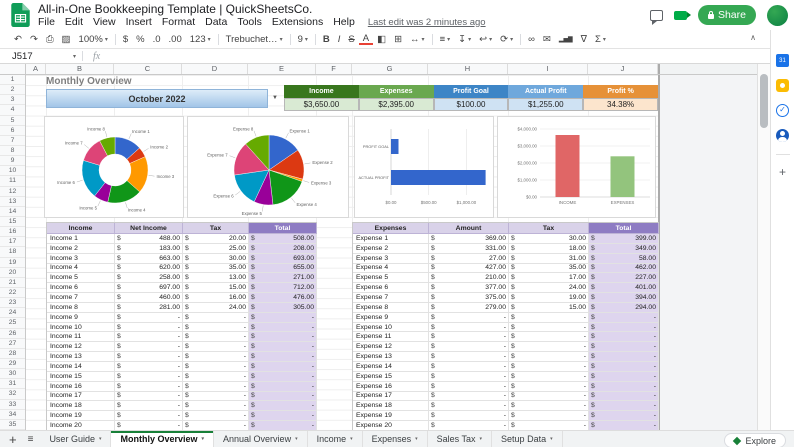 This screenshot has height=447, width=794. What do you see at coordinates (149, 406) in the screenshot?
I see `income-row-18-cell-1: $ -` at bounding box center [149, 406].